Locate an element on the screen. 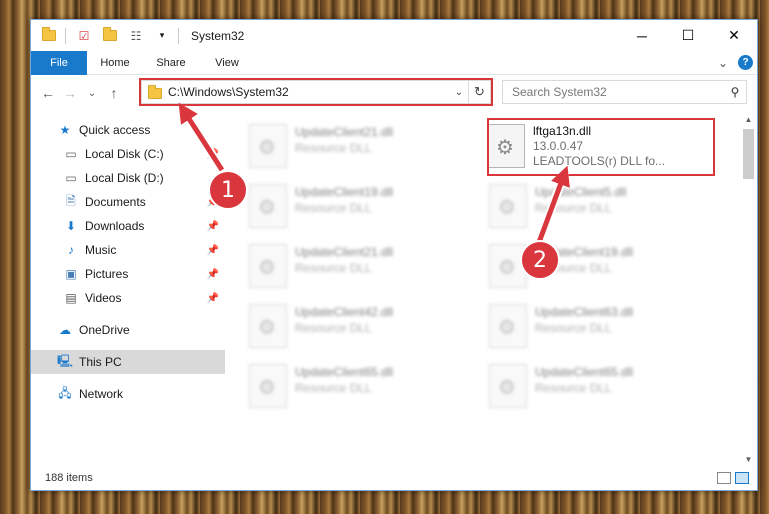 The width and height of the screenshot is (769, 514). folder-icon is located at coordinates (49, 35).